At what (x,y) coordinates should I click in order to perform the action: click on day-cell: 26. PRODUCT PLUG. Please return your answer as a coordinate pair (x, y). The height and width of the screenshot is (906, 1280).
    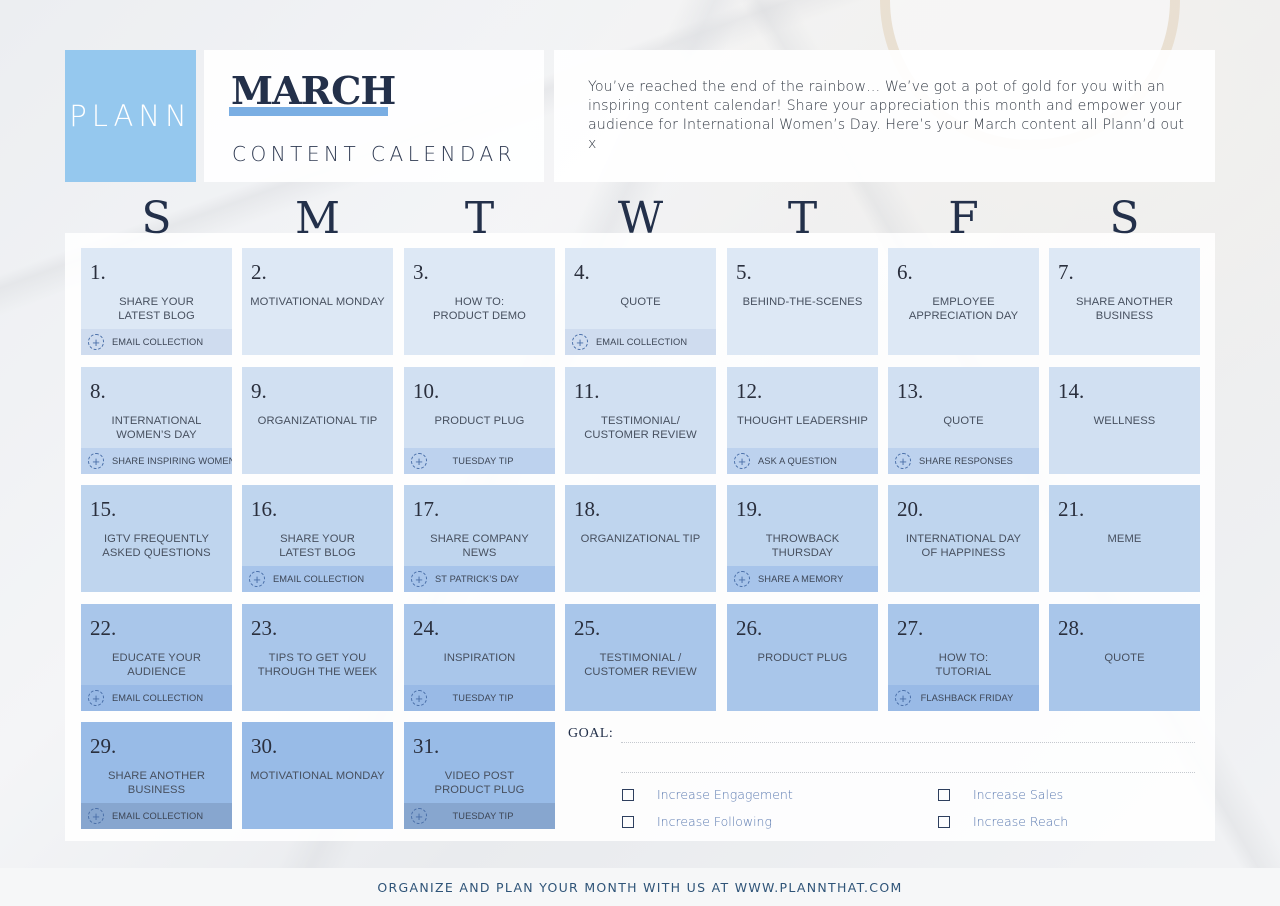
    Looking at the image, I should click on (802, 657).